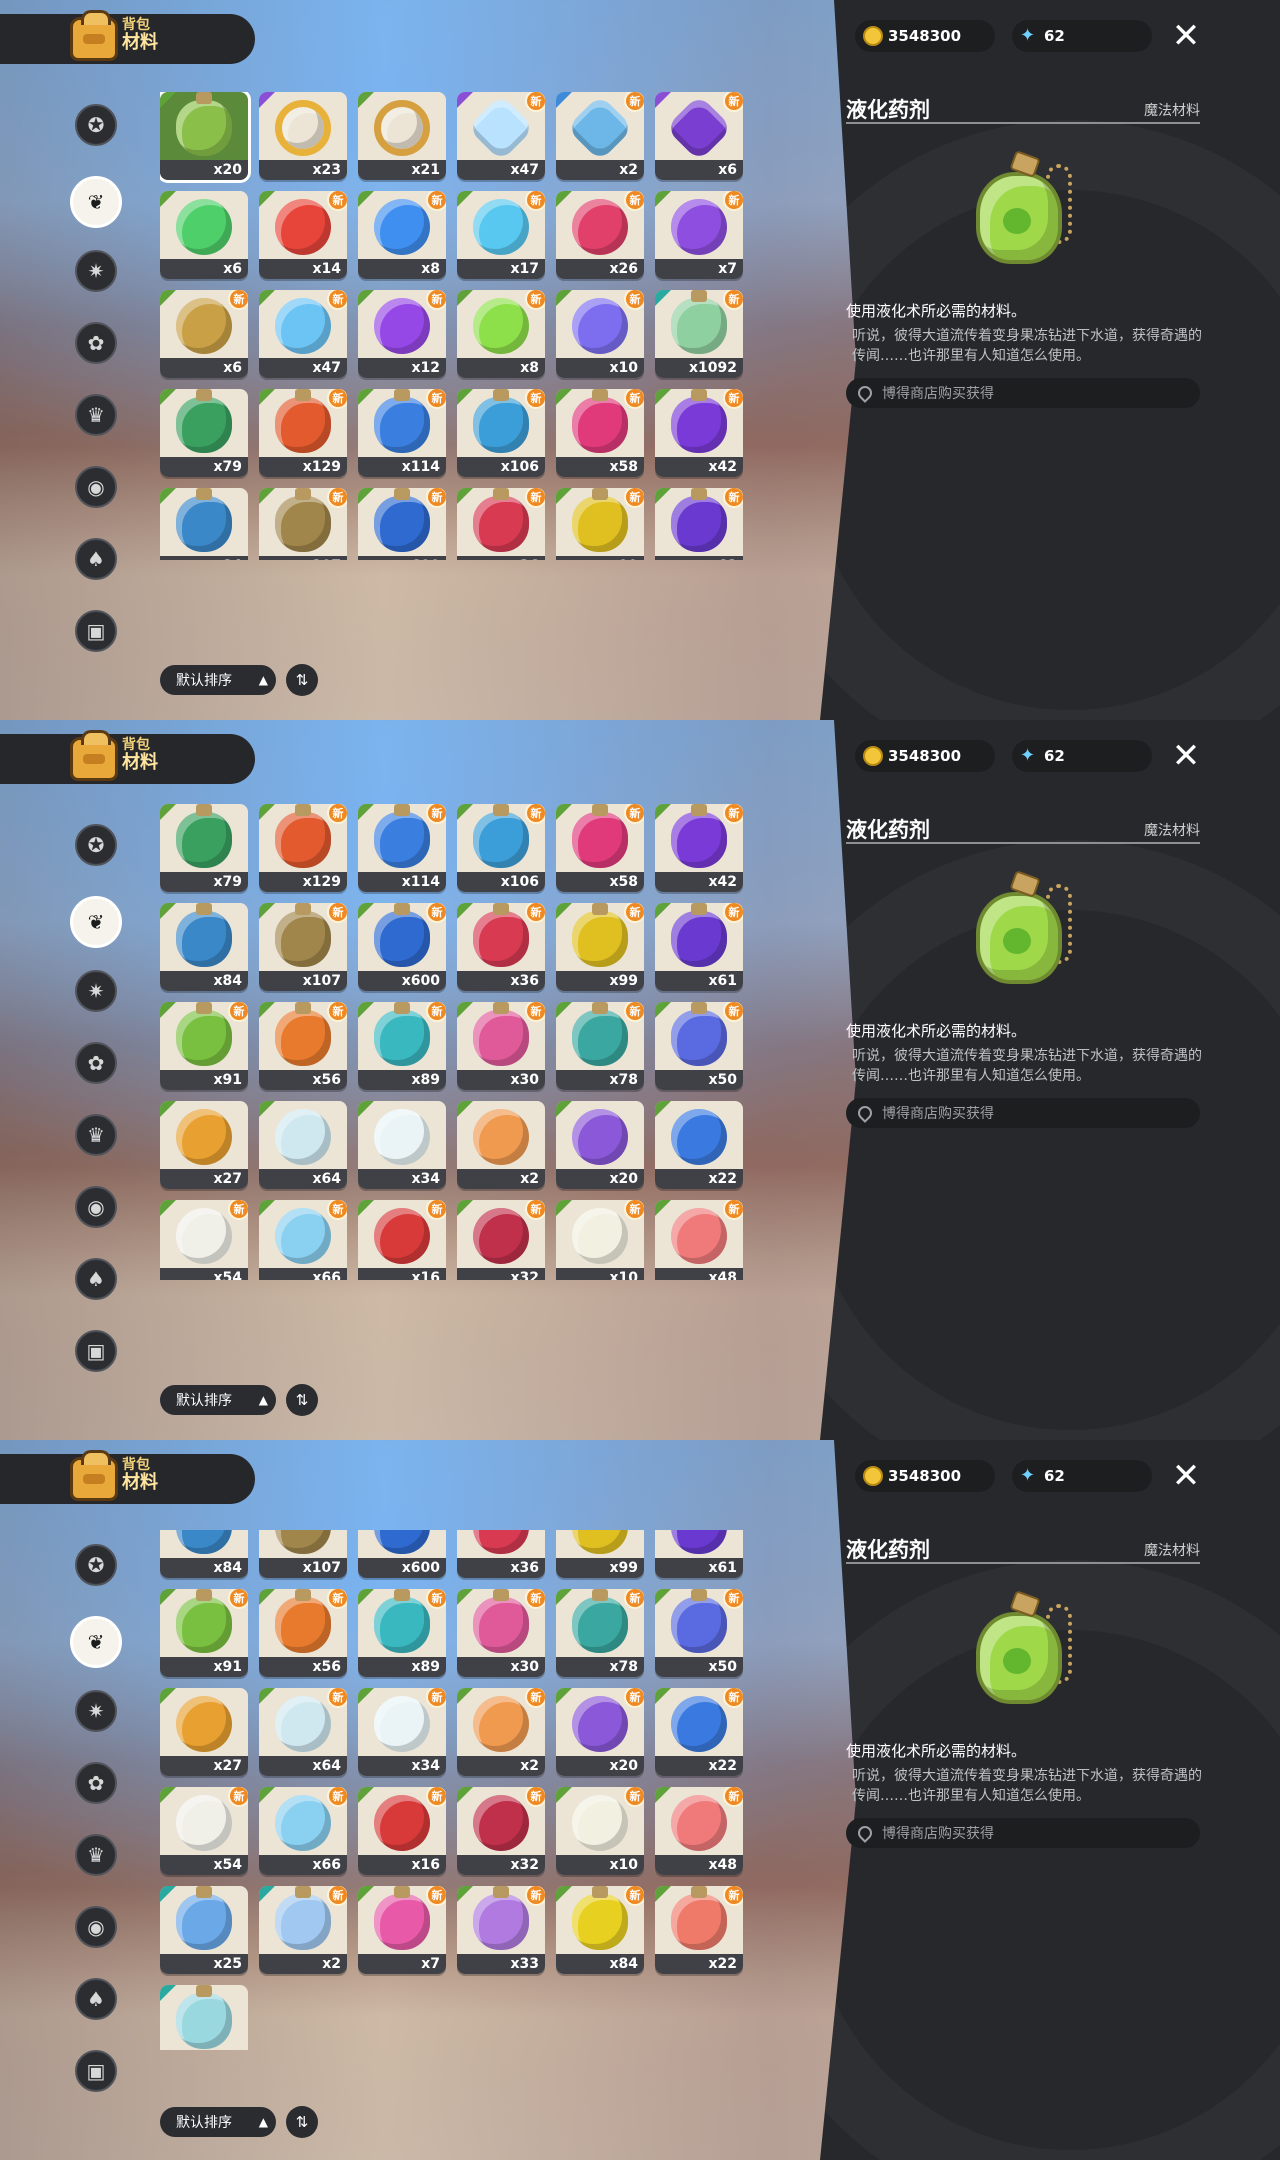 The height and width of the screenshot is (2160, 1280). I want to click on item-slot: x6, so click(204, 235).